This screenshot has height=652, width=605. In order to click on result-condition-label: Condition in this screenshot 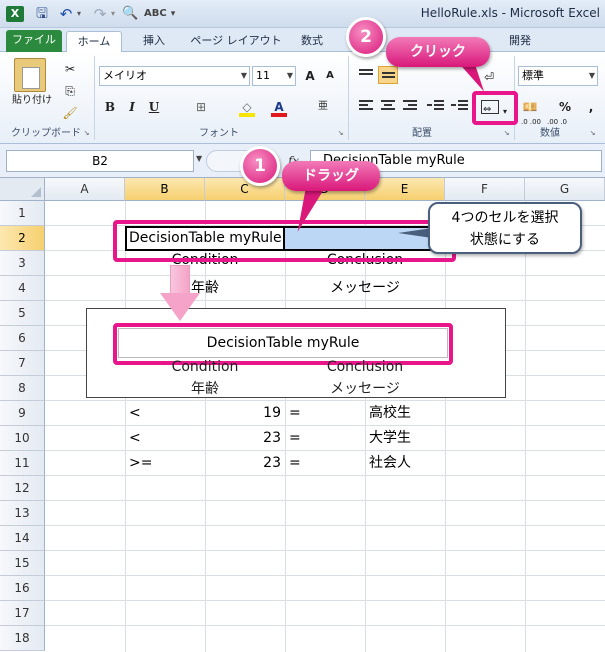, I will do `click(205, 367)`.